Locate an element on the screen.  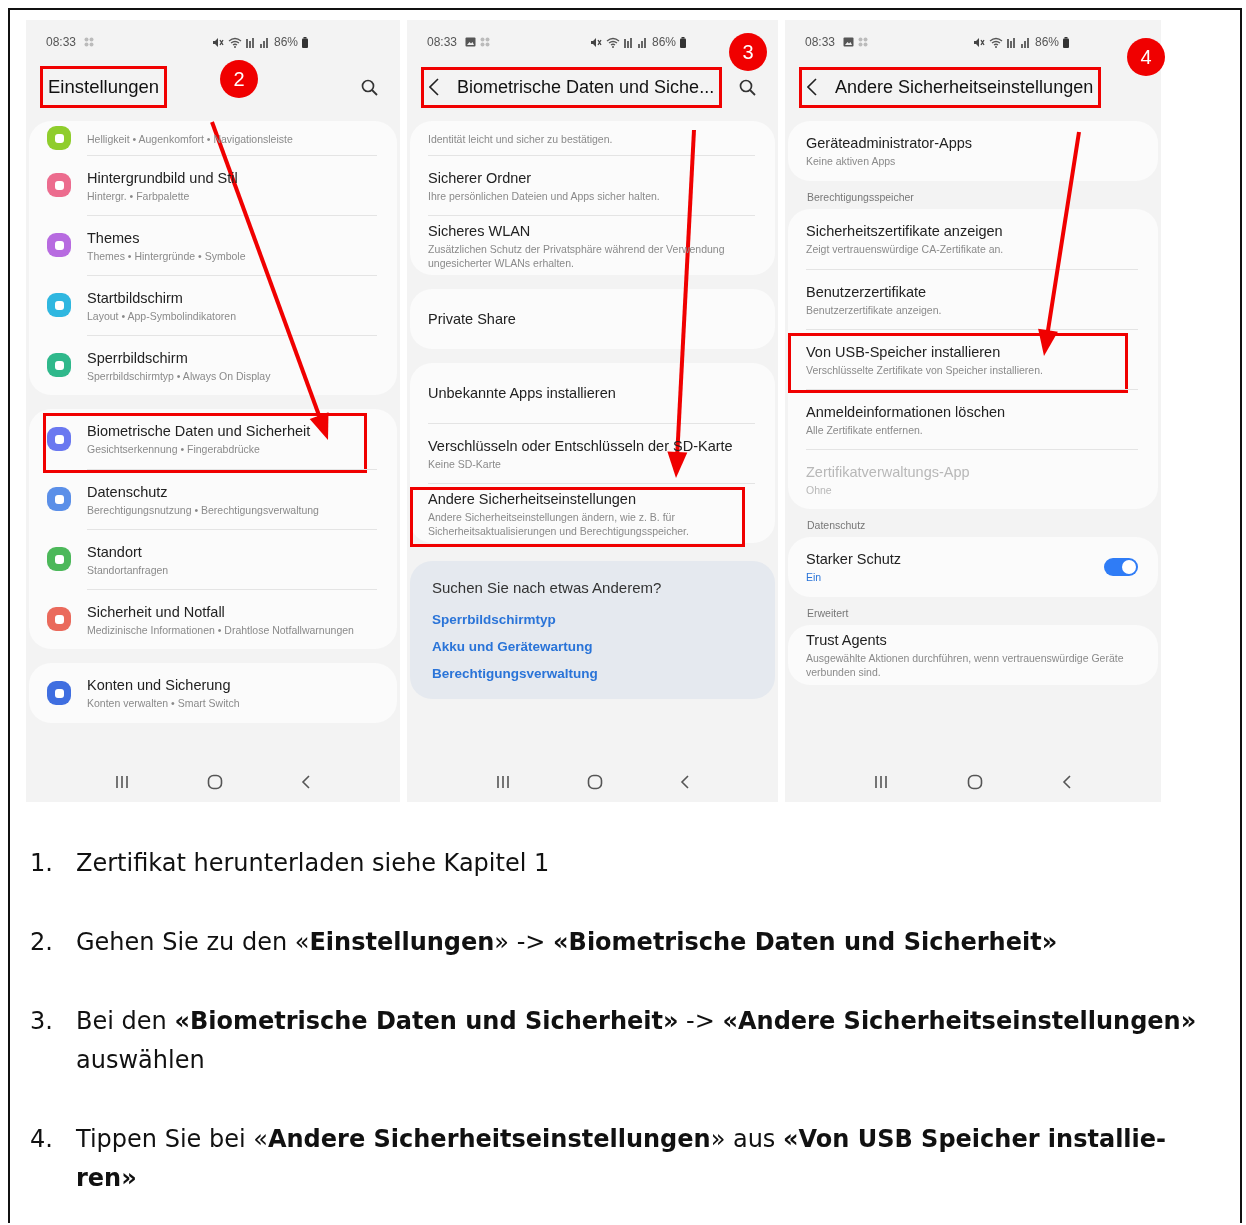
setting-title: Benutzerzertifikate is located at coordinates (972, 292).